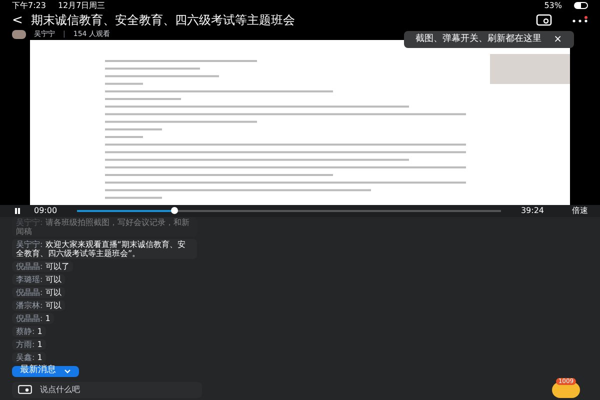 The height and width of the screenshot is (400, 600). What do you see at coordinates (580, 20) in the screenshot?
I see `more-icon` at bounding box center [580, 20].